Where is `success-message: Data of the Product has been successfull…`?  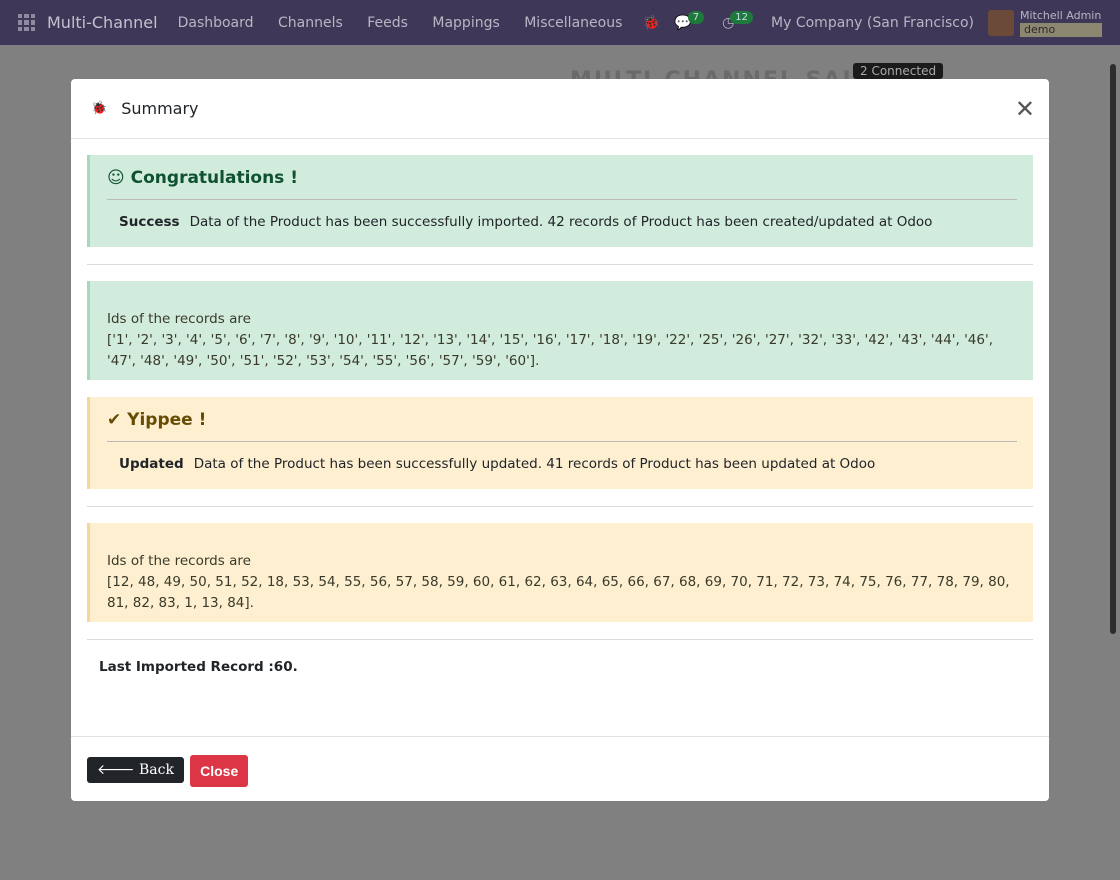 success-message: Data of the Product has been successfull… is located at coordinates (561, 222).